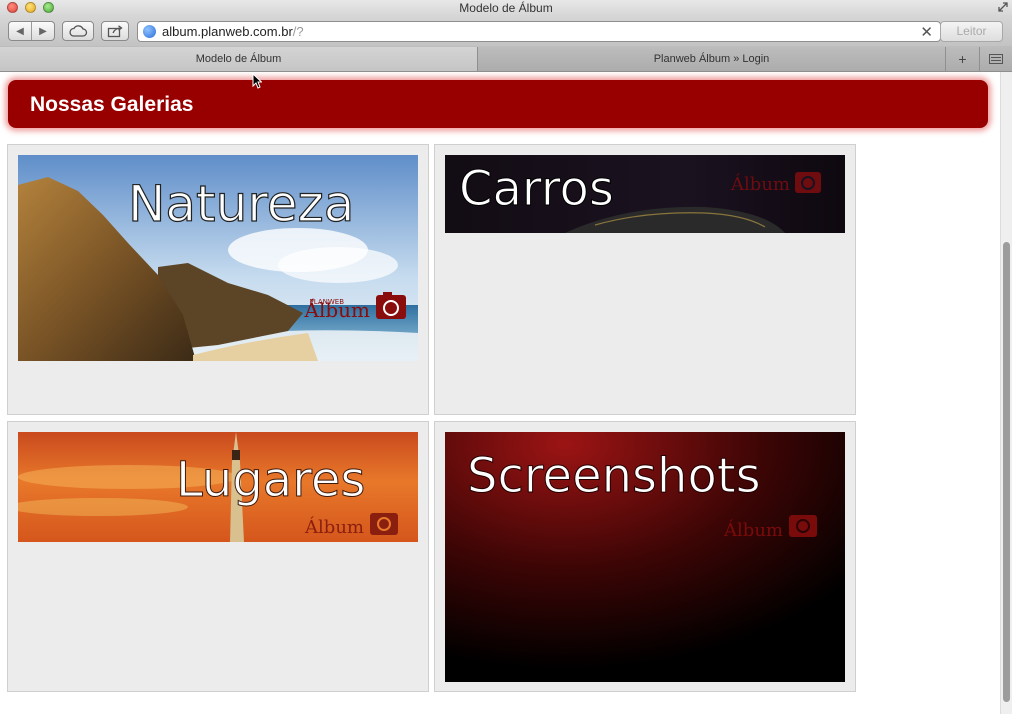 Image resolution: width=1012 pixels, height=714 pixels. What do you see at coordinates (227, 31) in the screenshot?
I see `url-host: album.planweb.com.br` at bounding box center [227, 31].